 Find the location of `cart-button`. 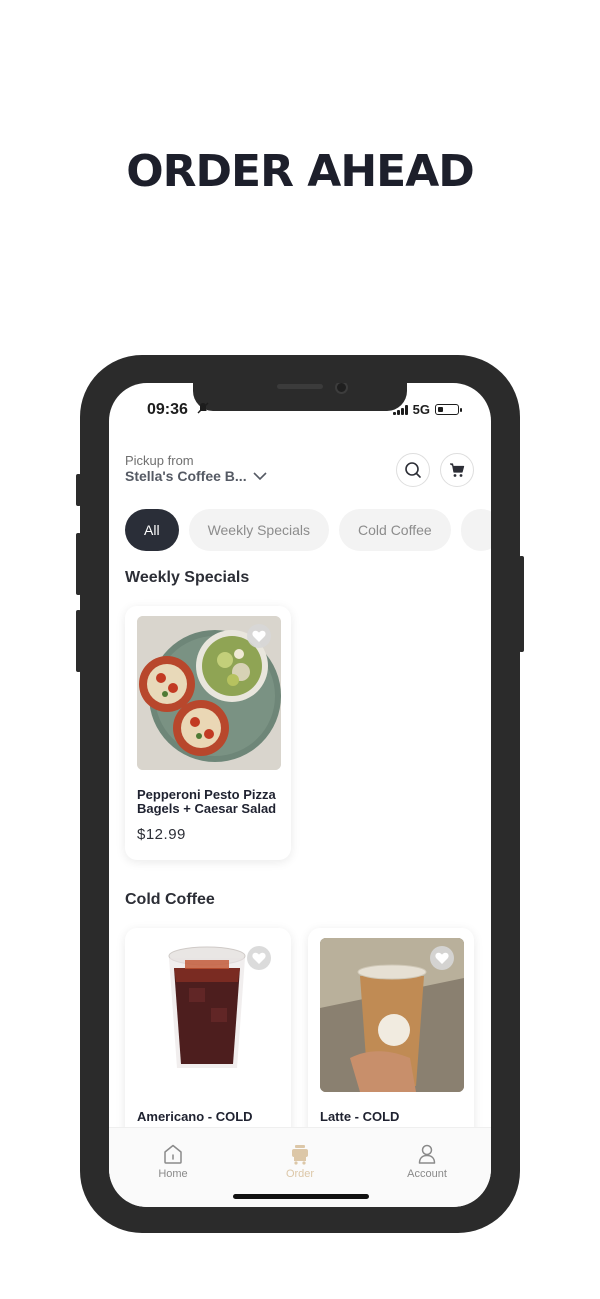

cart-button is located at coordinates (457, 470).